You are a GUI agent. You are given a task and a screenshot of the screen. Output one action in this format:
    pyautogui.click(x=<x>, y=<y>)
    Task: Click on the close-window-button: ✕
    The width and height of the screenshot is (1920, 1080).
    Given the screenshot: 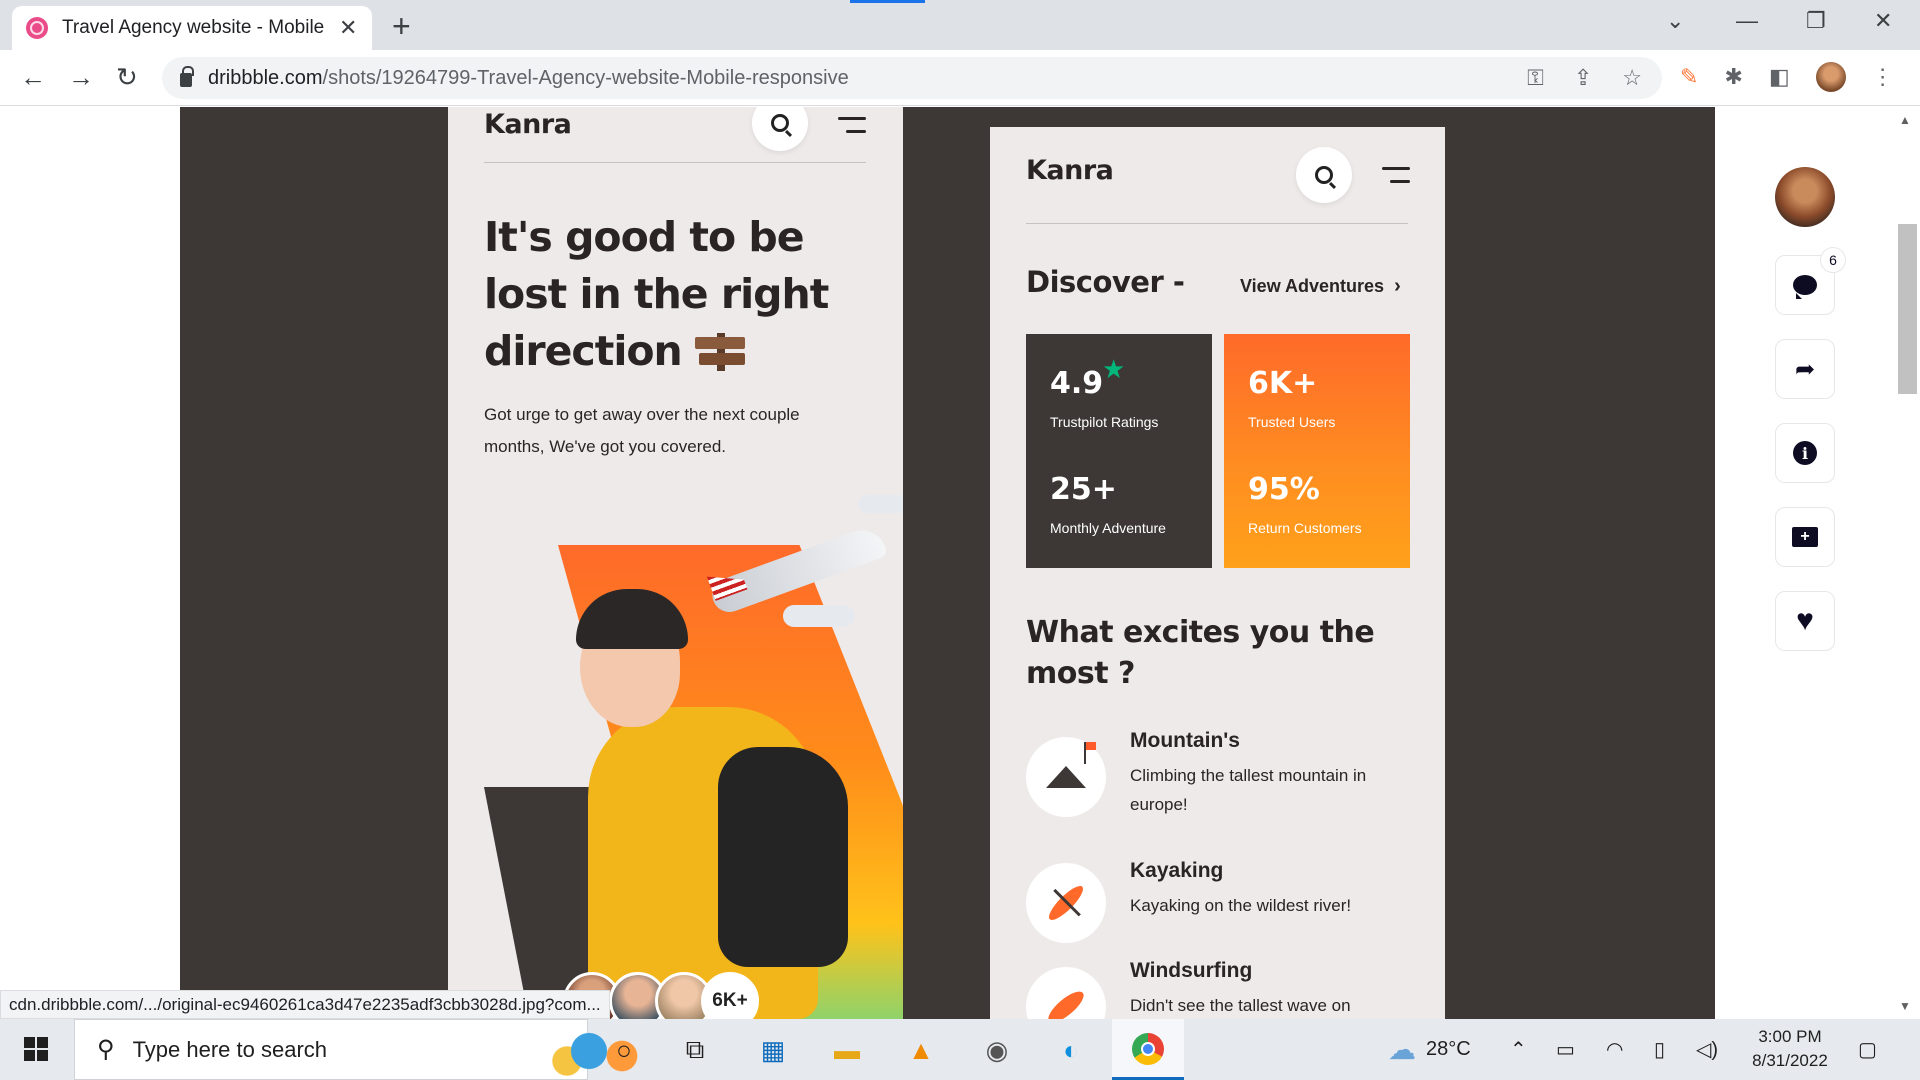 What is the action you would take?
    pyautogui.click(x=1883, y=21)
    